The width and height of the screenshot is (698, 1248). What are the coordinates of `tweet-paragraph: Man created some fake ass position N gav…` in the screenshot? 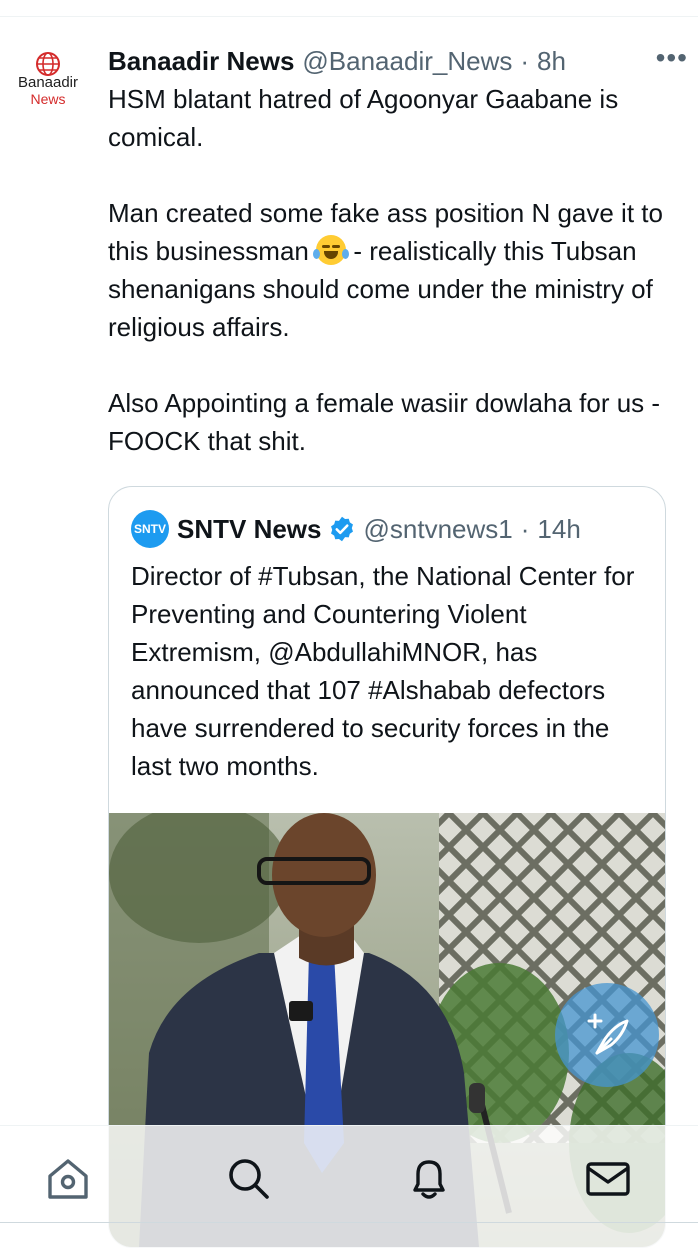 It's located at (393, 270).